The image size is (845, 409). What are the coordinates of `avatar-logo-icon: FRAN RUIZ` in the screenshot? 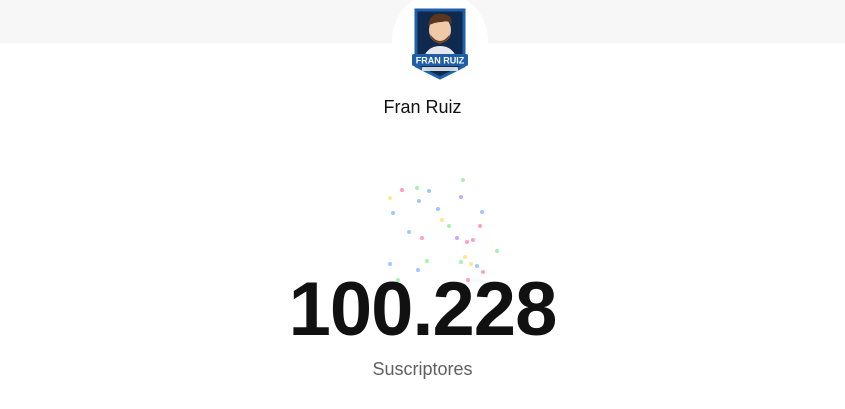 It's located at (440, 44).